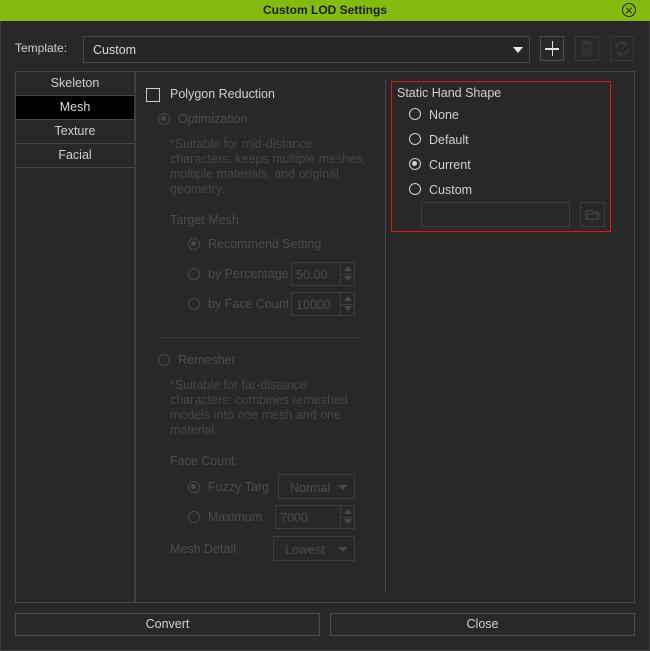 The image size is (650, 651). I want to click on folder-icon, so click(592, 215).